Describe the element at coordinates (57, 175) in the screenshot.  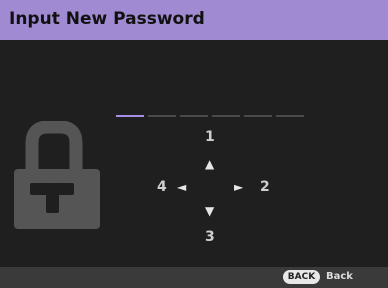
I see `lock-icon` at that location.